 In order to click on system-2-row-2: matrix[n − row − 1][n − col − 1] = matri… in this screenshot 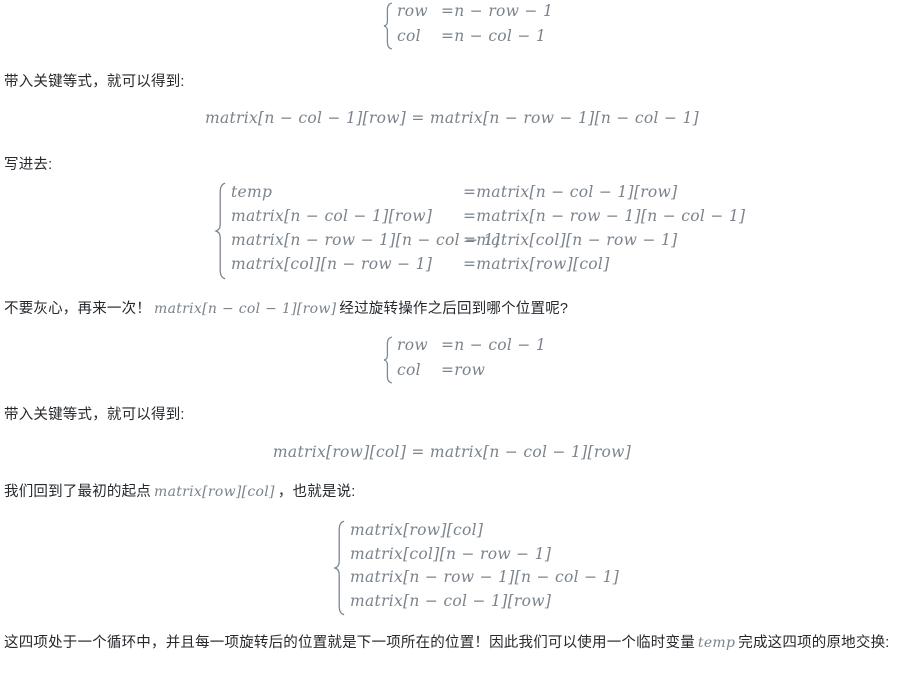, I will do `click(488, 243)`.